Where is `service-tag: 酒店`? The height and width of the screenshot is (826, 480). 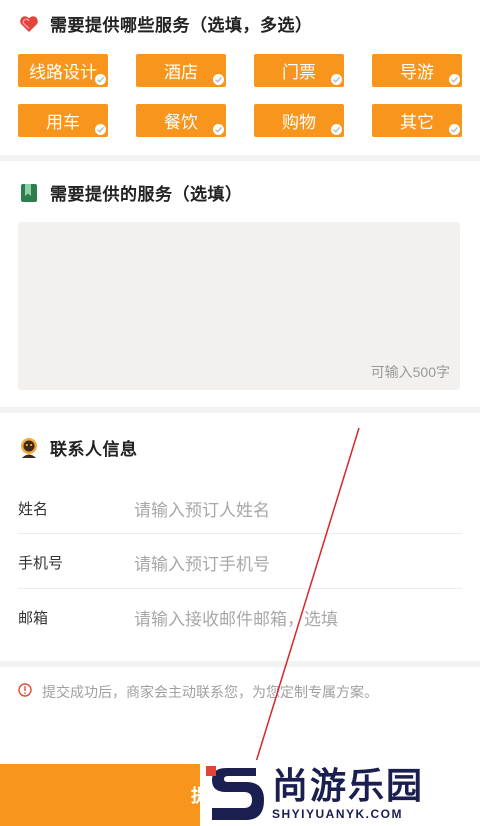
service-tag: 酒店 is located at coordinates (181, 70).